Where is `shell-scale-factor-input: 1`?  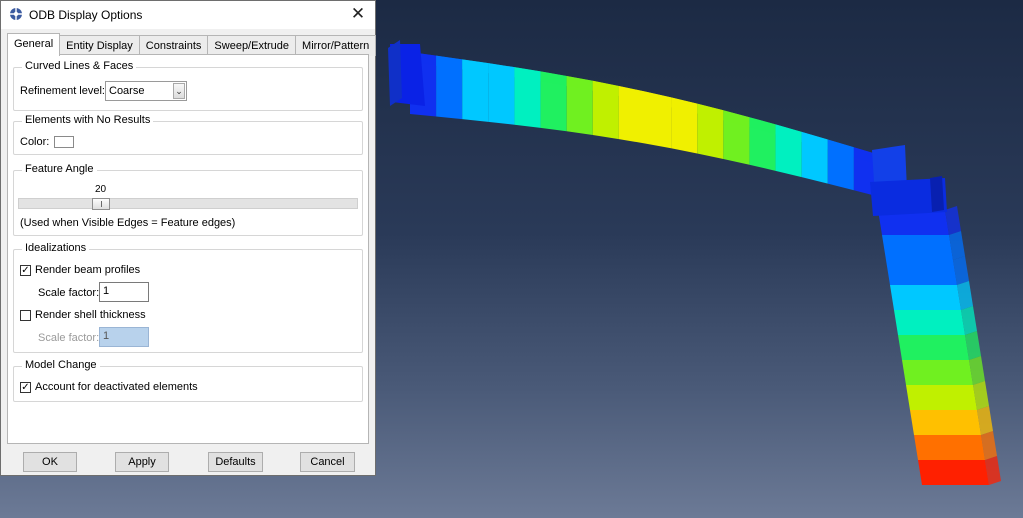
shell-scale-factor-input: 1 is located at coordinates (124, 337).